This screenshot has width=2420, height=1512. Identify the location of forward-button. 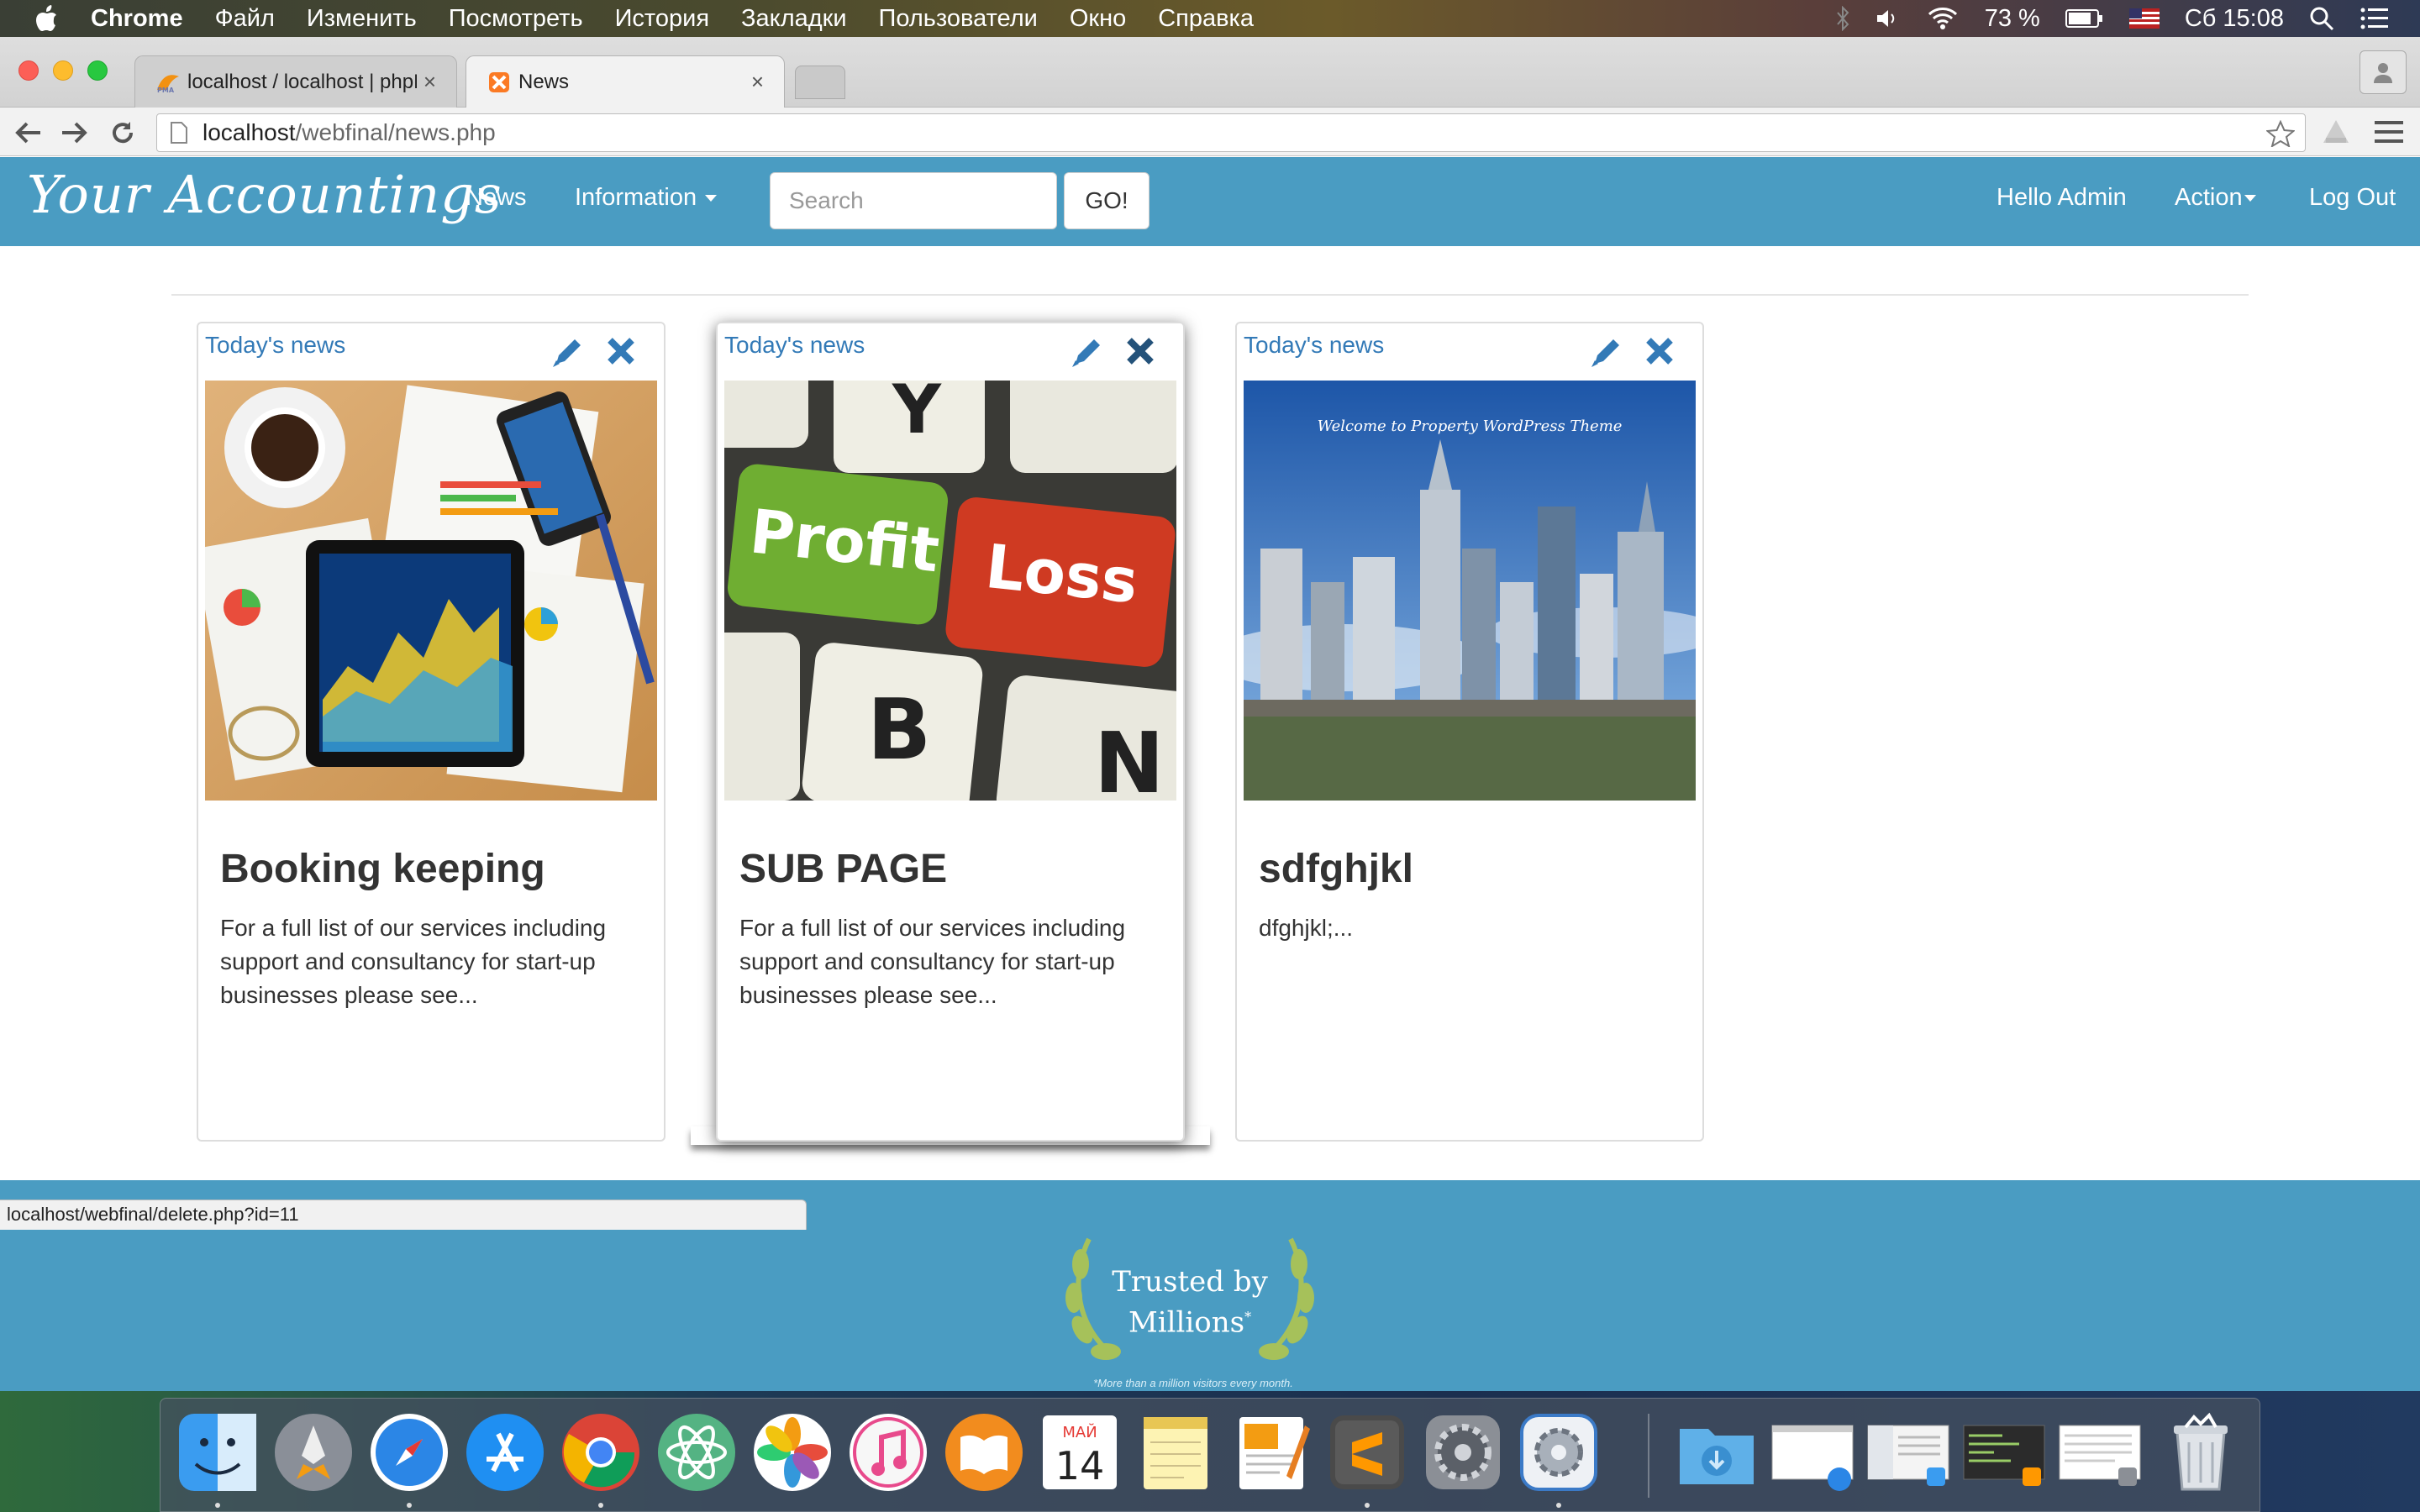
(74, 133).